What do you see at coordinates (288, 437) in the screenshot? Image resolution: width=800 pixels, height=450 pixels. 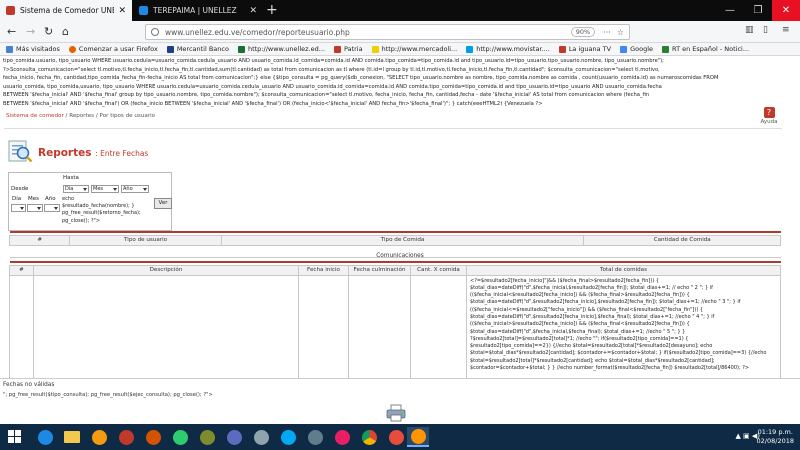 I see `hp-icon` at bounding box center [288, 437].